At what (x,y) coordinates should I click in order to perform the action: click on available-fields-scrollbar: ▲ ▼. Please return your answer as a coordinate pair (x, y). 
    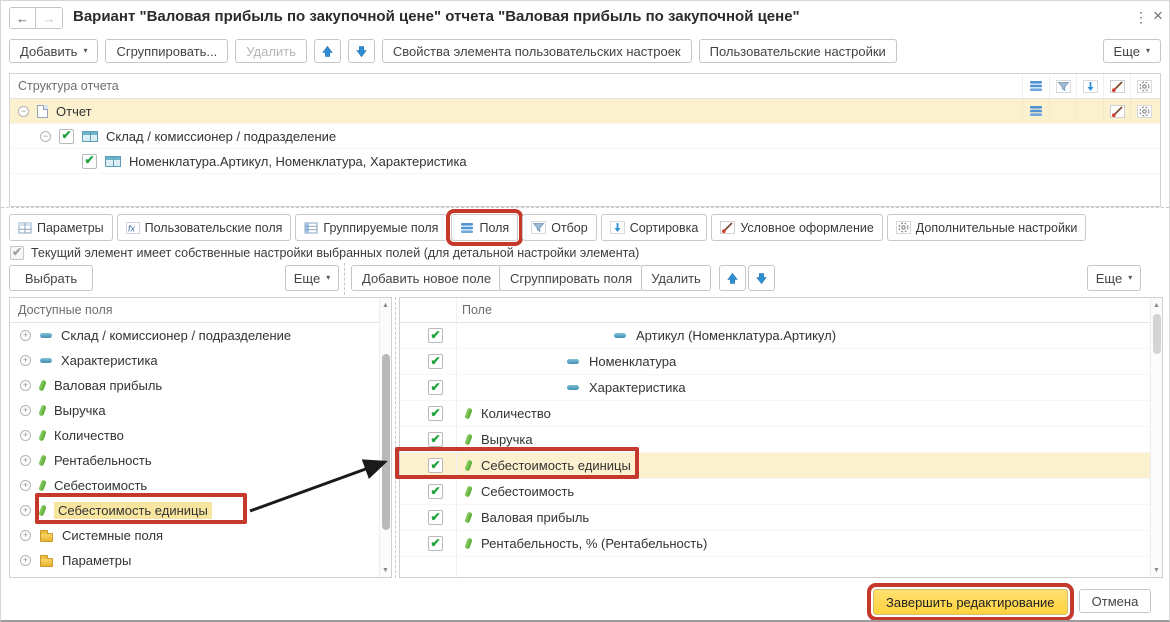
    Looking at the image, I should click on (385, 437).